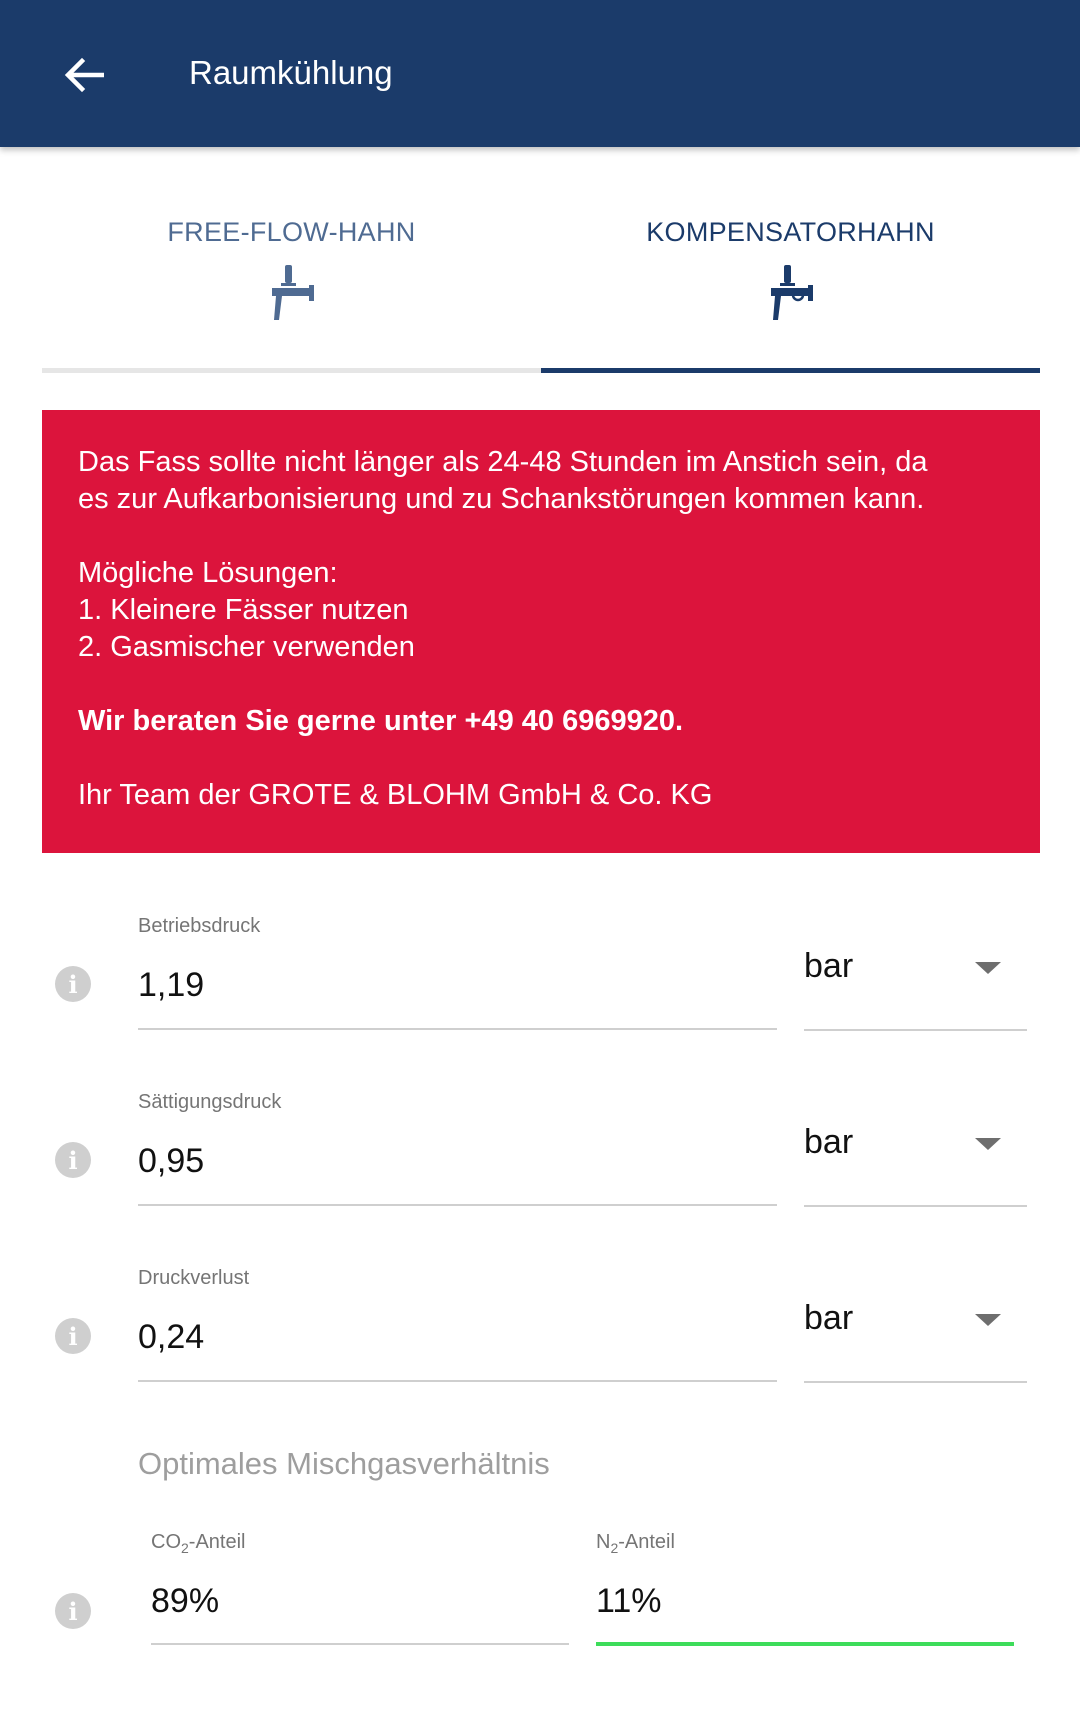 The image size is (1080, 1731). I want to click on n2-label: N2-Anteil, so click(635, 1543).